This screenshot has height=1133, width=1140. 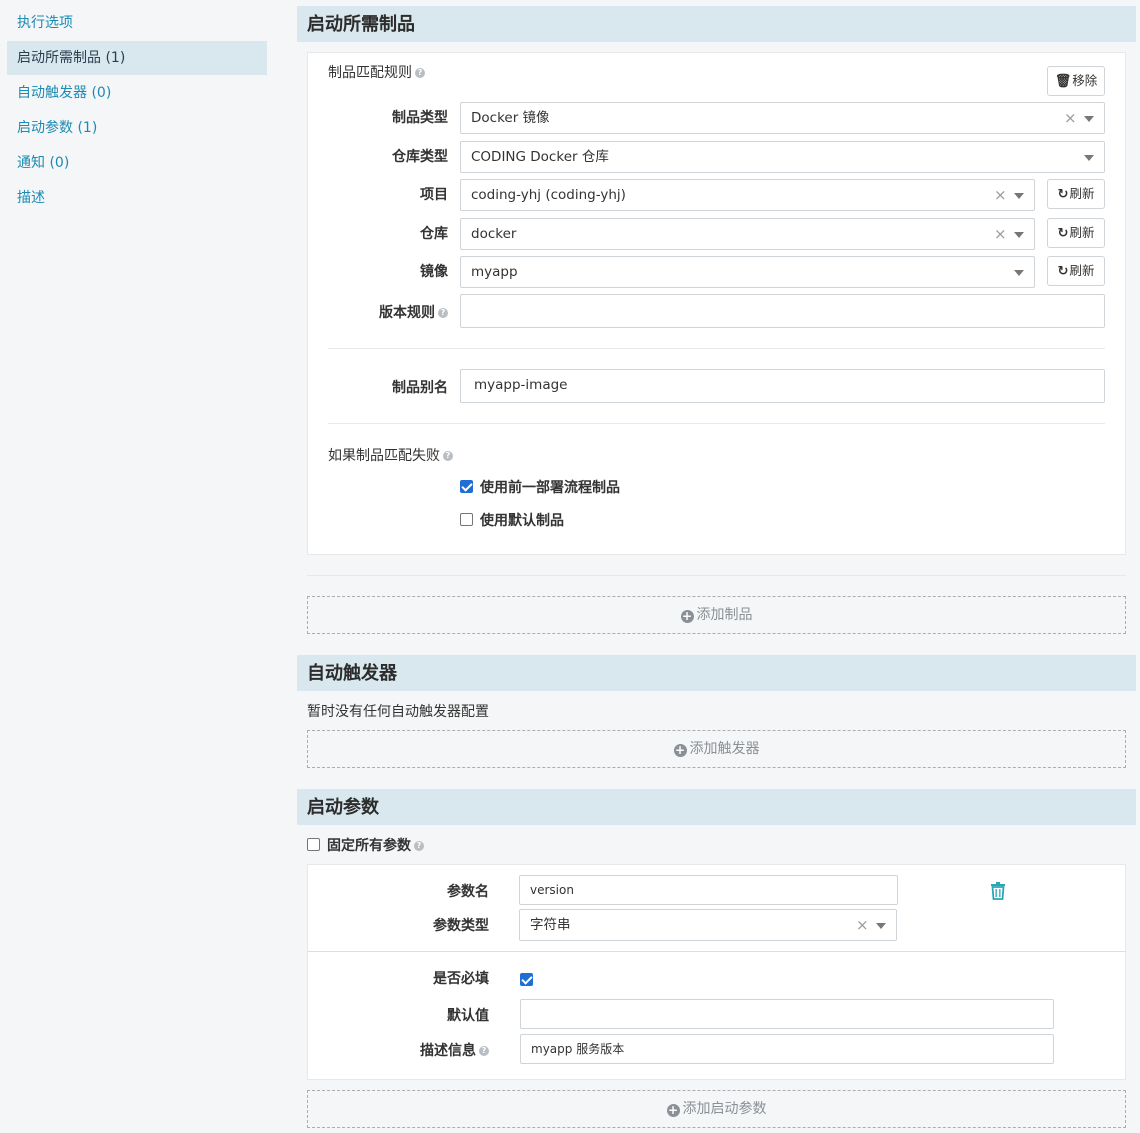 I want to click on repo-type-select: CODING Docker 仓库, so click(x=782, y=157).